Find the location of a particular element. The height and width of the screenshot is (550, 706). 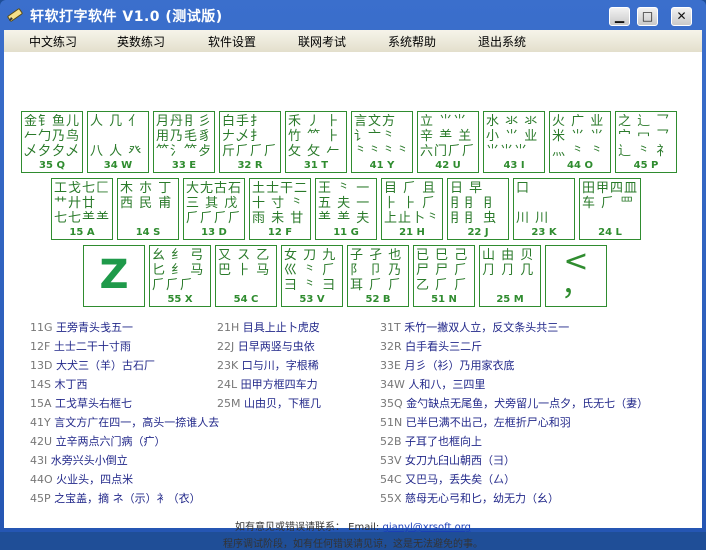

minimize-button: ▁ is located at coordinates (619, 16).